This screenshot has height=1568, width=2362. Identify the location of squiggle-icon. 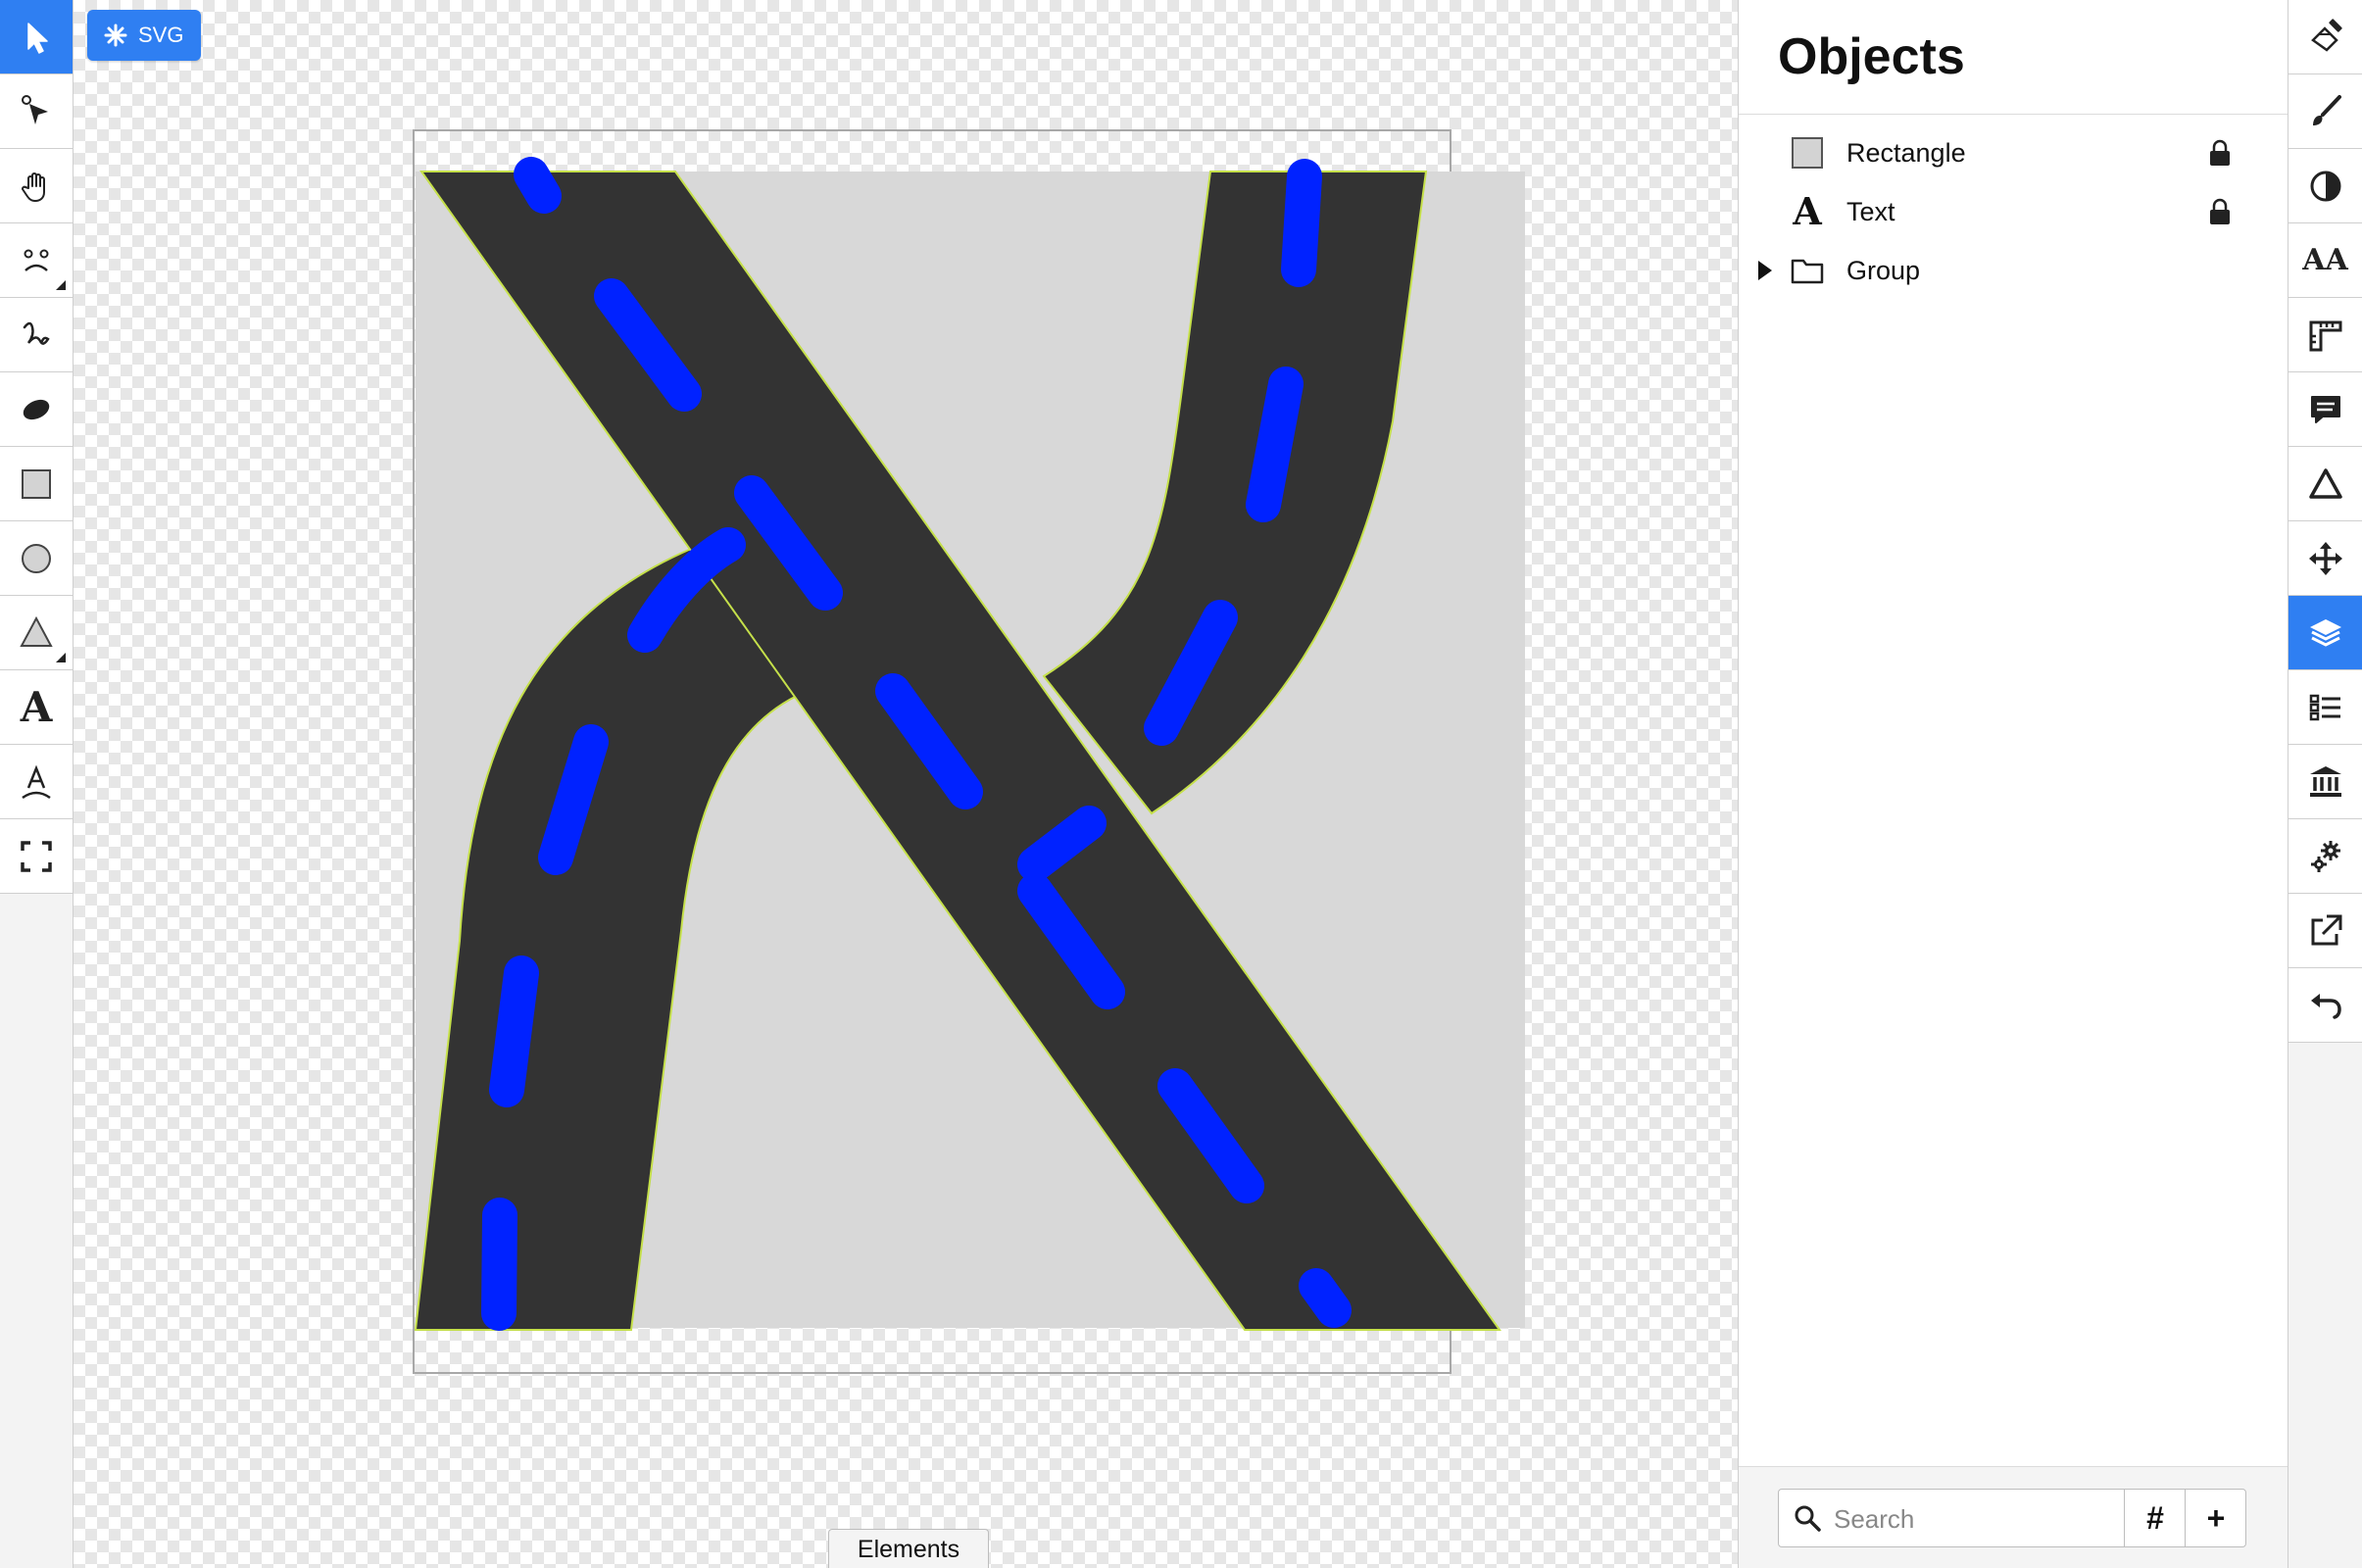
(36, 333).